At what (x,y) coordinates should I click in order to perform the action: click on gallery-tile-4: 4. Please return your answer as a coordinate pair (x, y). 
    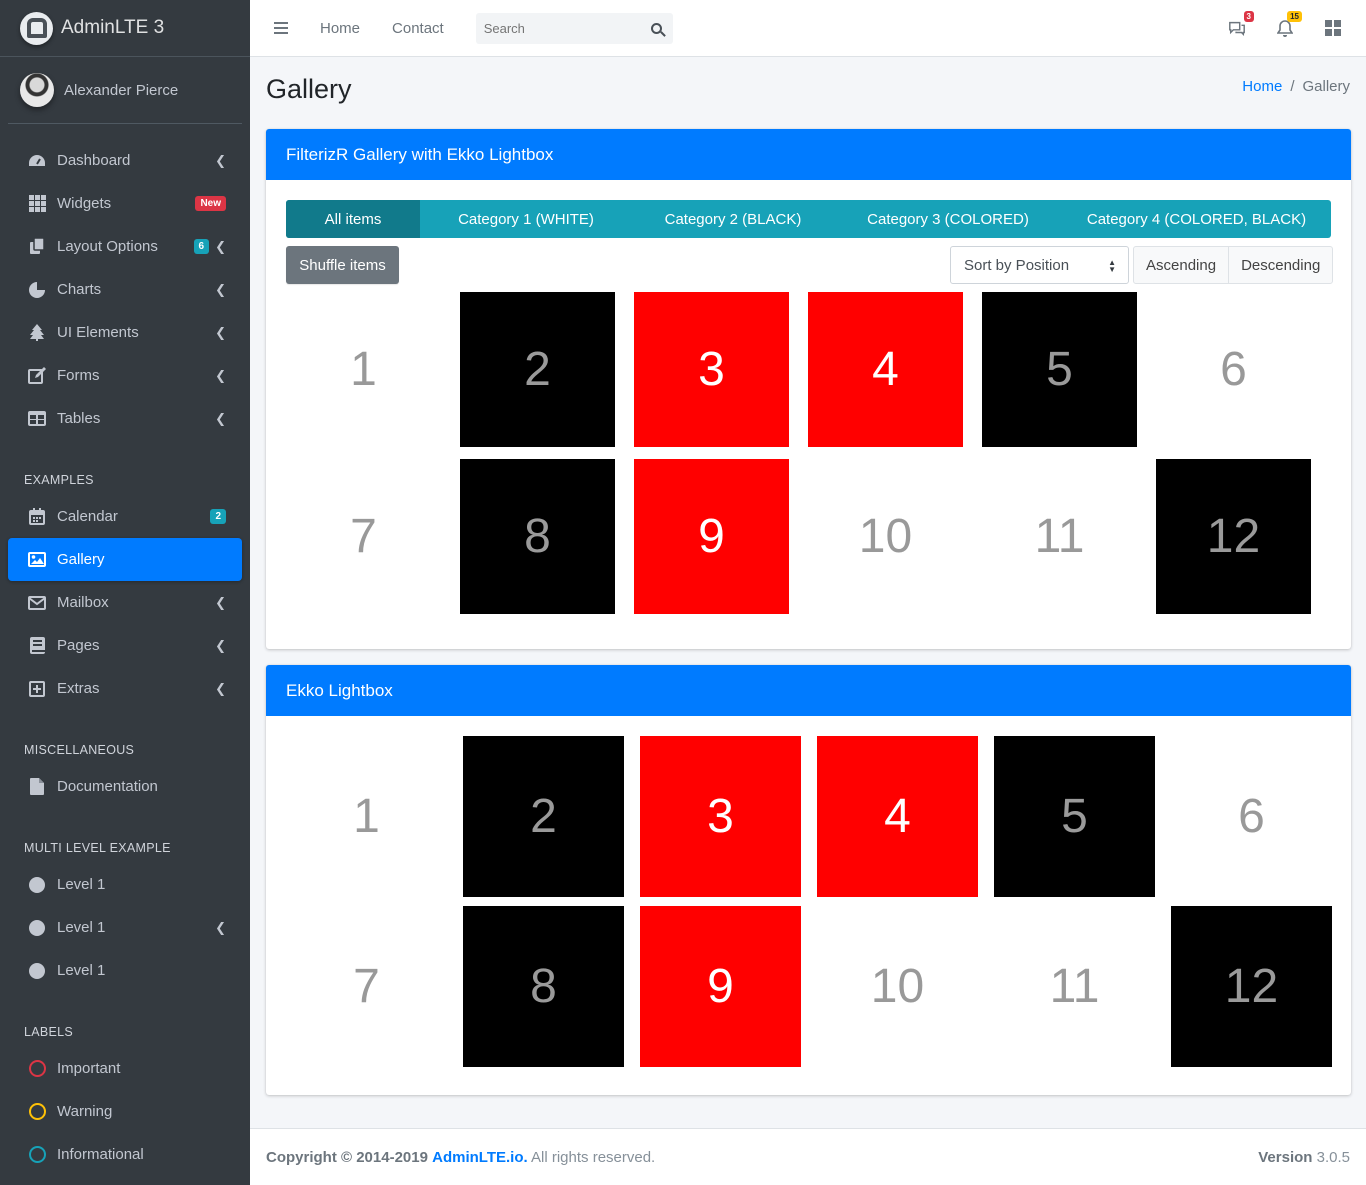
    Looking at the image, I should click on (885, 369).